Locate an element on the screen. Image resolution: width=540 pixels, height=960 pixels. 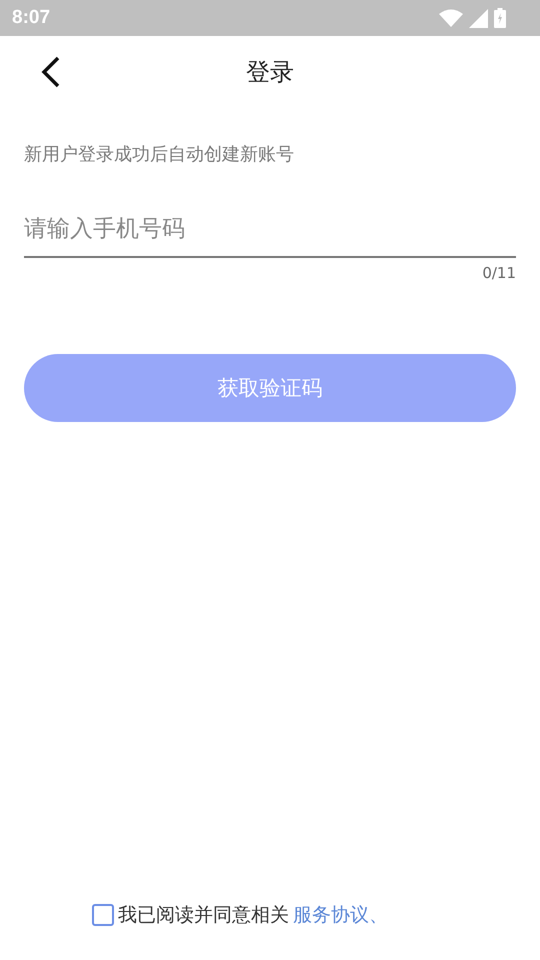
signal-icon is located at coordinates (478, 18).